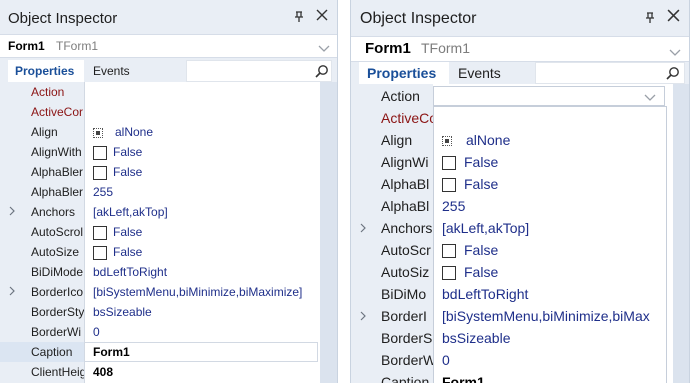  Describe the element at coordinates (160, 172) in the screenshot. I see `property-row: AlphaBler False` at that location.